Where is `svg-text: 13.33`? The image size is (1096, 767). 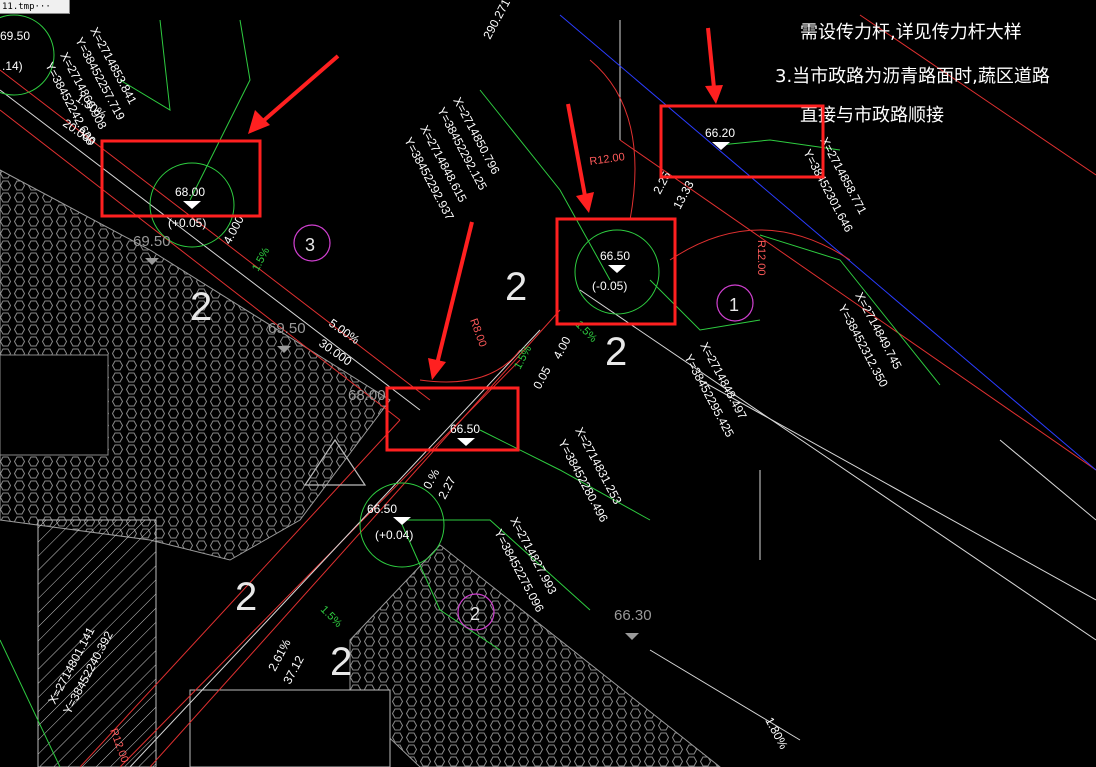 svg-text: 13.33 is located at coordinates (683, 194).